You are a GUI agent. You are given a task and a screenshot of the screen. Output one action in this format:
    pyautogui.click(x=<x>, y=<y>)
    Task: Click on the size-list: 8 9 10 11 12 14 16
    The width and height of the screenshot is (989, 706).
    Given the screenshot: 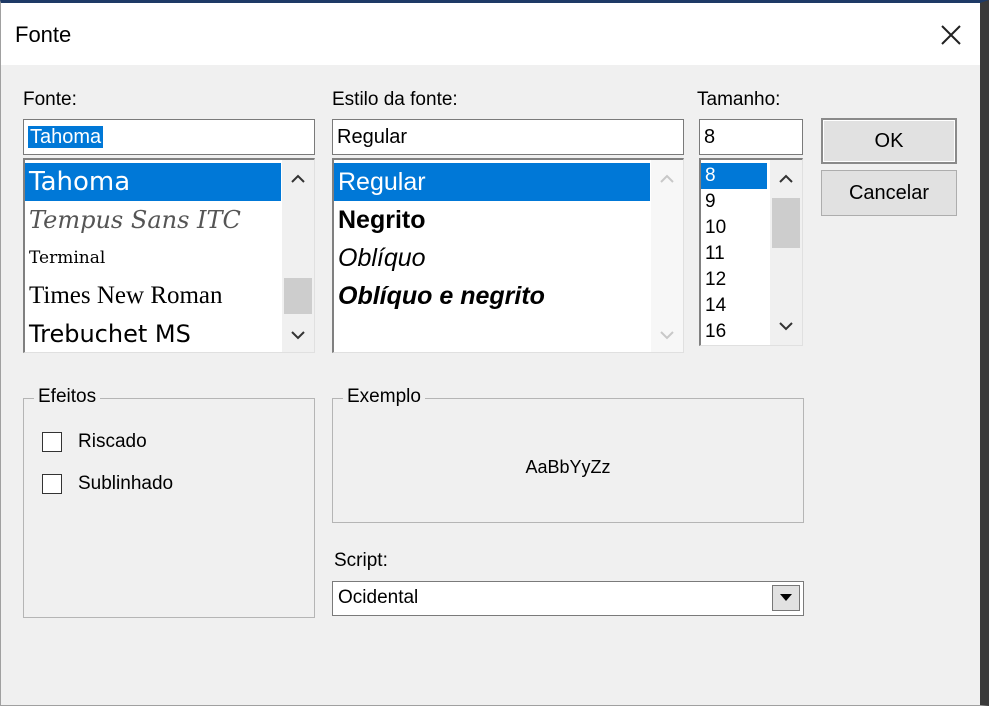 What is the action you would take?
    pyautogui.click(x=751, y=252)
    